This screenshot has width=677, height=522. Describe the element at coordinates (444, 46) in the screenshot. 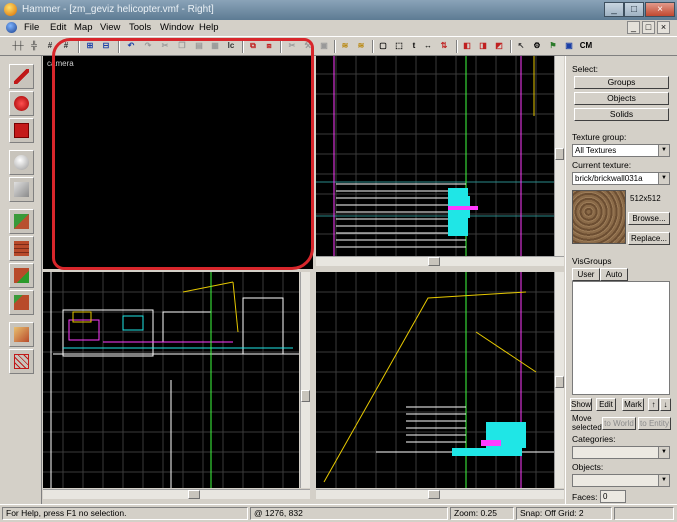

I see `flip-icon: ⇅` at that location.